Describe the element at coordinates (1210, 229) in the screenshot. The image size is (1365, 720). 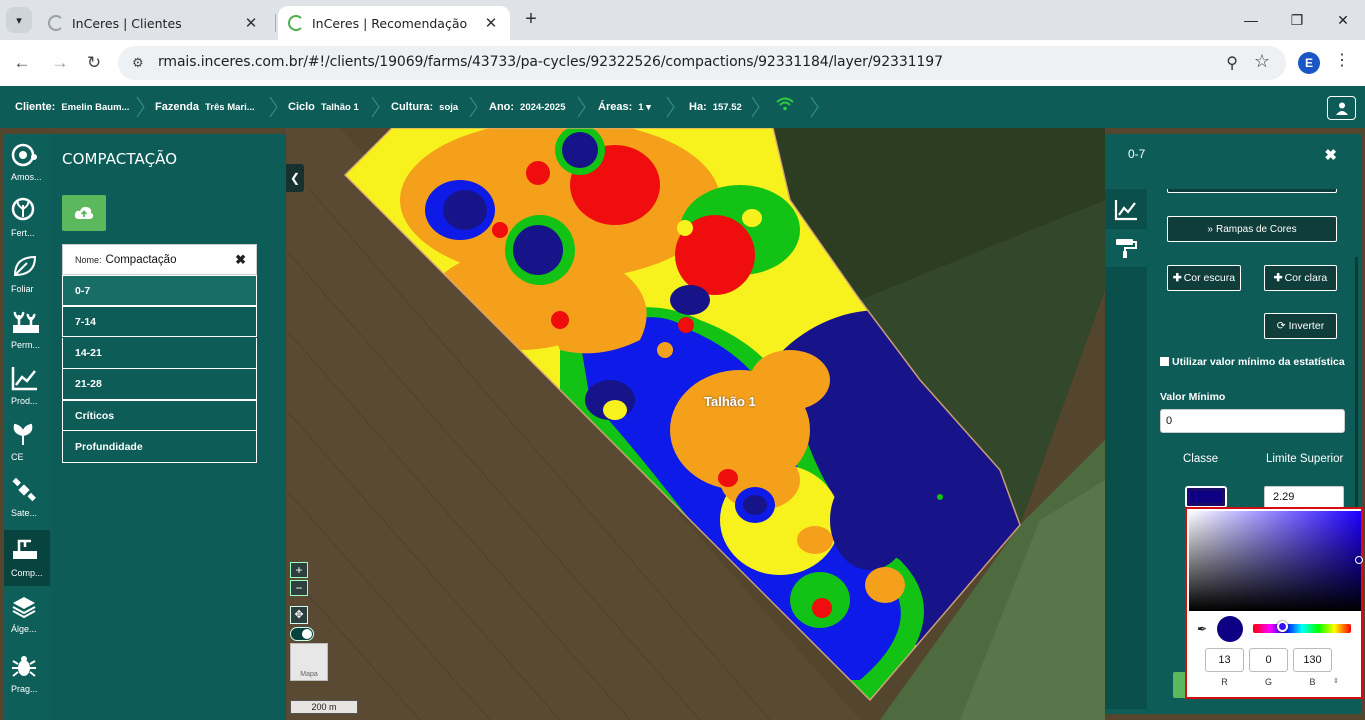
I see `chevrons-down-icon: »` at that location.